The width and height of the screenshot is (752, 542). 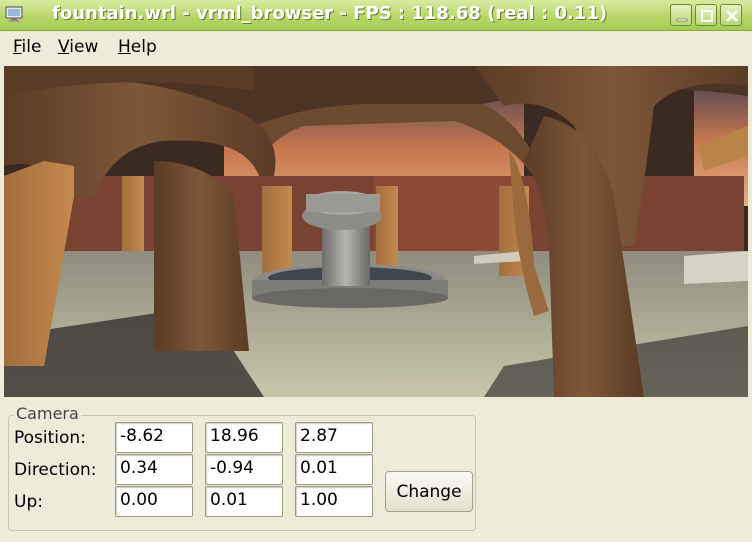 I want to click on maximize-icon, so click(x=707, y=16).